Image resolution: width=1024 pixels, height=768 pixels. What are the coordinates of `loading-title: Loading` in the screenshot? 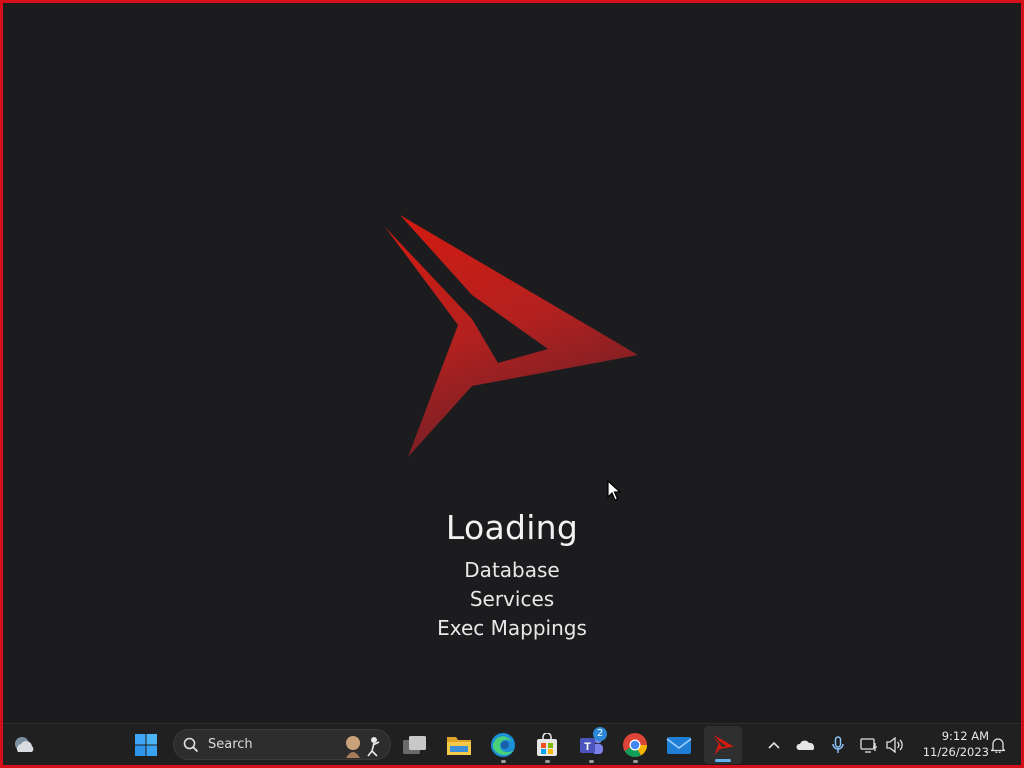 It's located at (512, 527).